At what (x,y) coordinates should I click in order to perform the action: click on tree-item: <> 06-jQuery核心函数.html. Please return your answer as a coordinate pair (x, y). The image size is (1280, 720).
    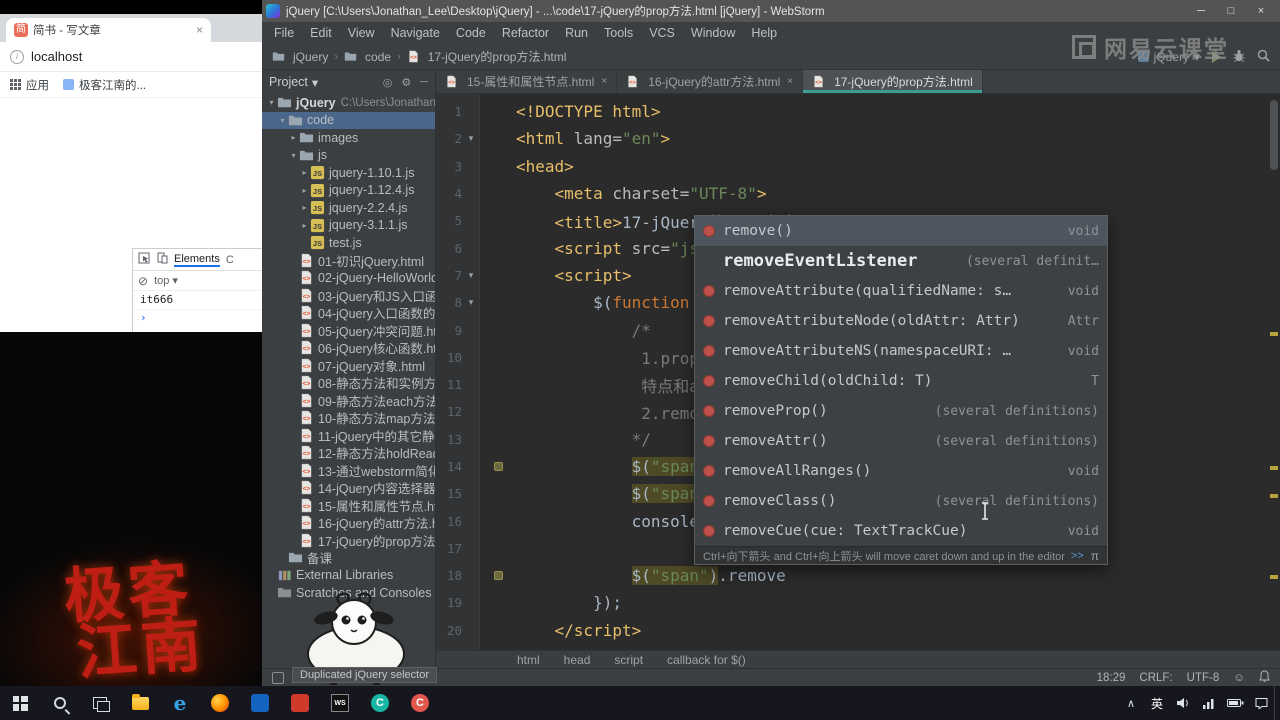
    Looking at the image, I should click on (348, 348).